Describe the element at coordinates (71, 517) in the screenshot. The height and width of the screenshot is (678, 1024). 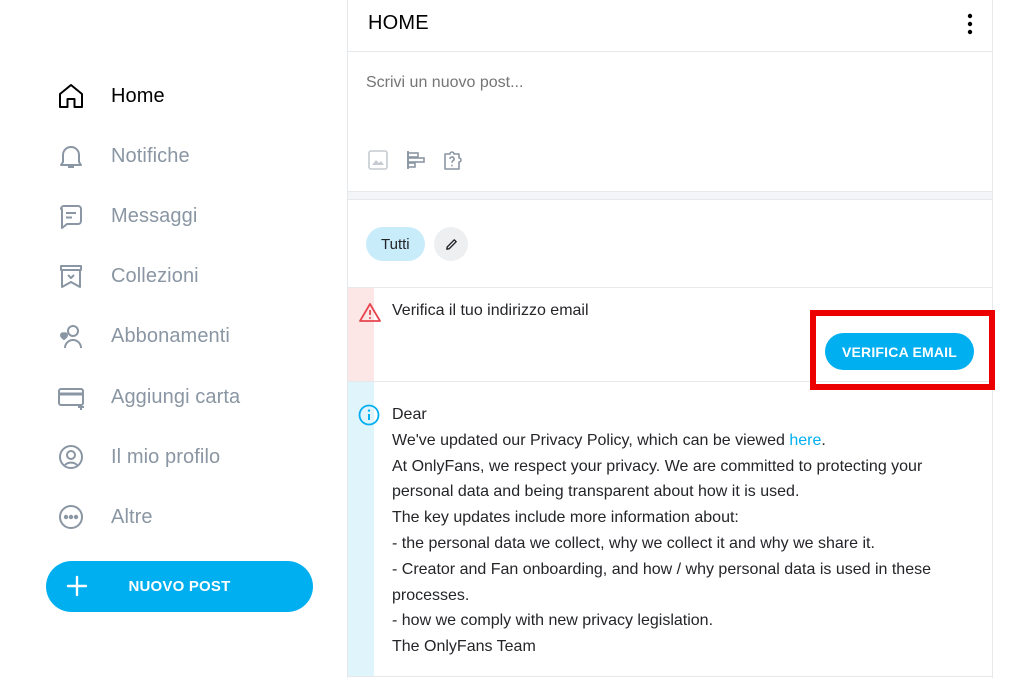
I see `more-icon` at that location.